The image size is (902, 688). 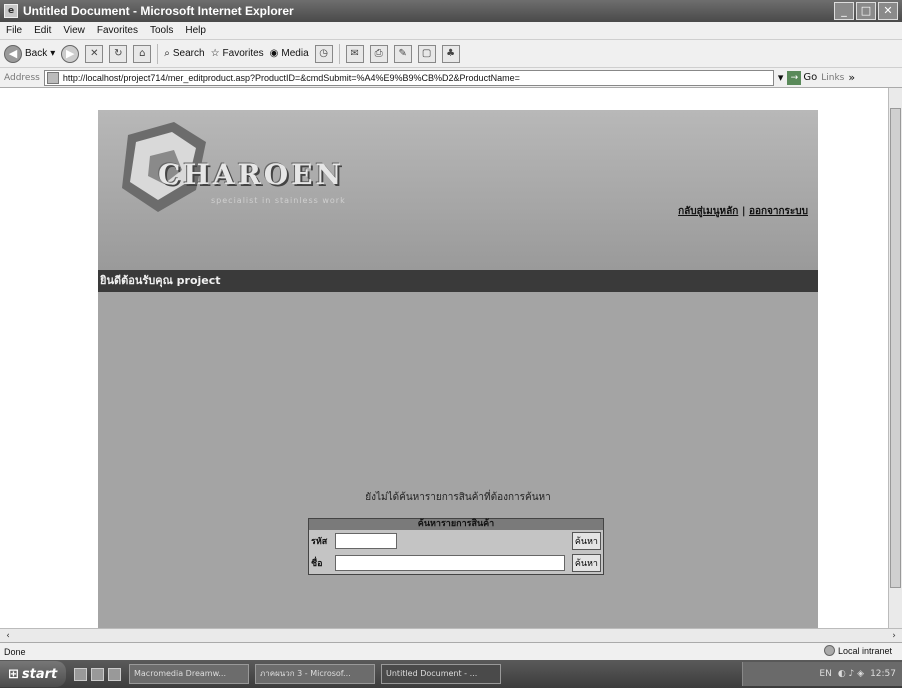 What do you see at coordinates (114, 674) in the screenshot?
I see `quick-launch-desktop-icon` at bounding box center [114, 674].